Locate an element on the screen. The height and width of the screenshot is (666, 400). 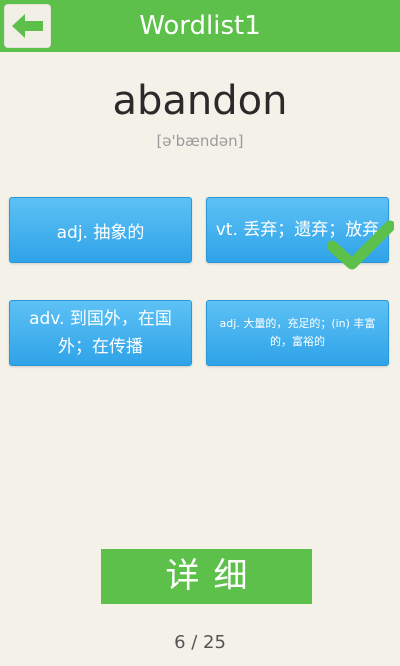
option-button-2: vt. 丢弃；遗弃；放弃 is located at coordinates (297, 230).